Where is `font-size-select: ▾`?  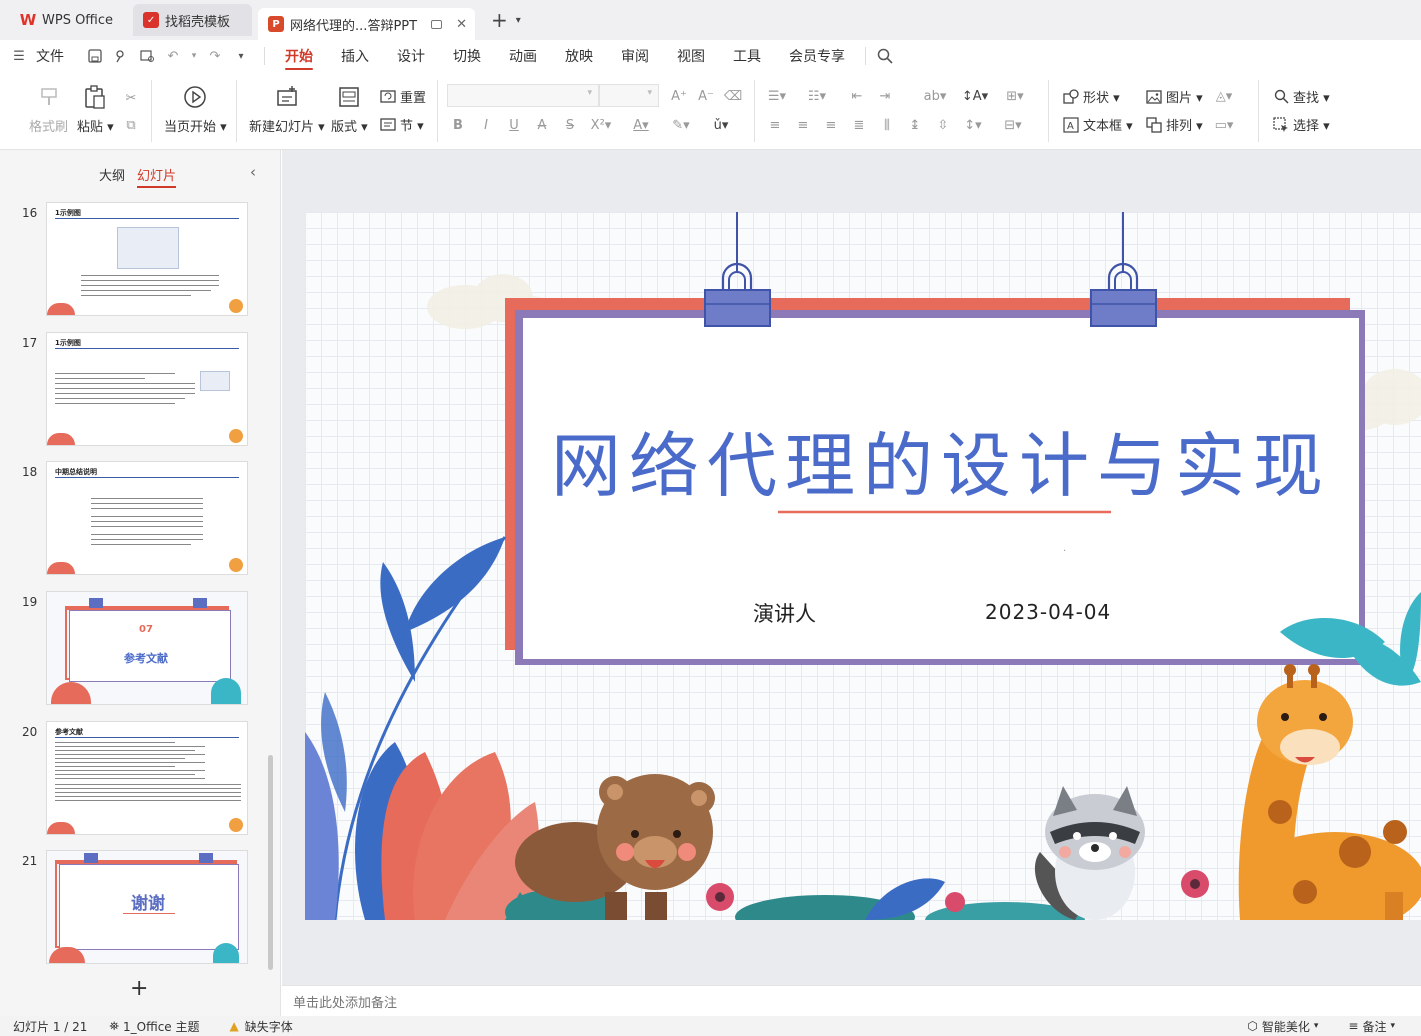 font-size-select: ▾ is located at coordinates (629, 95).